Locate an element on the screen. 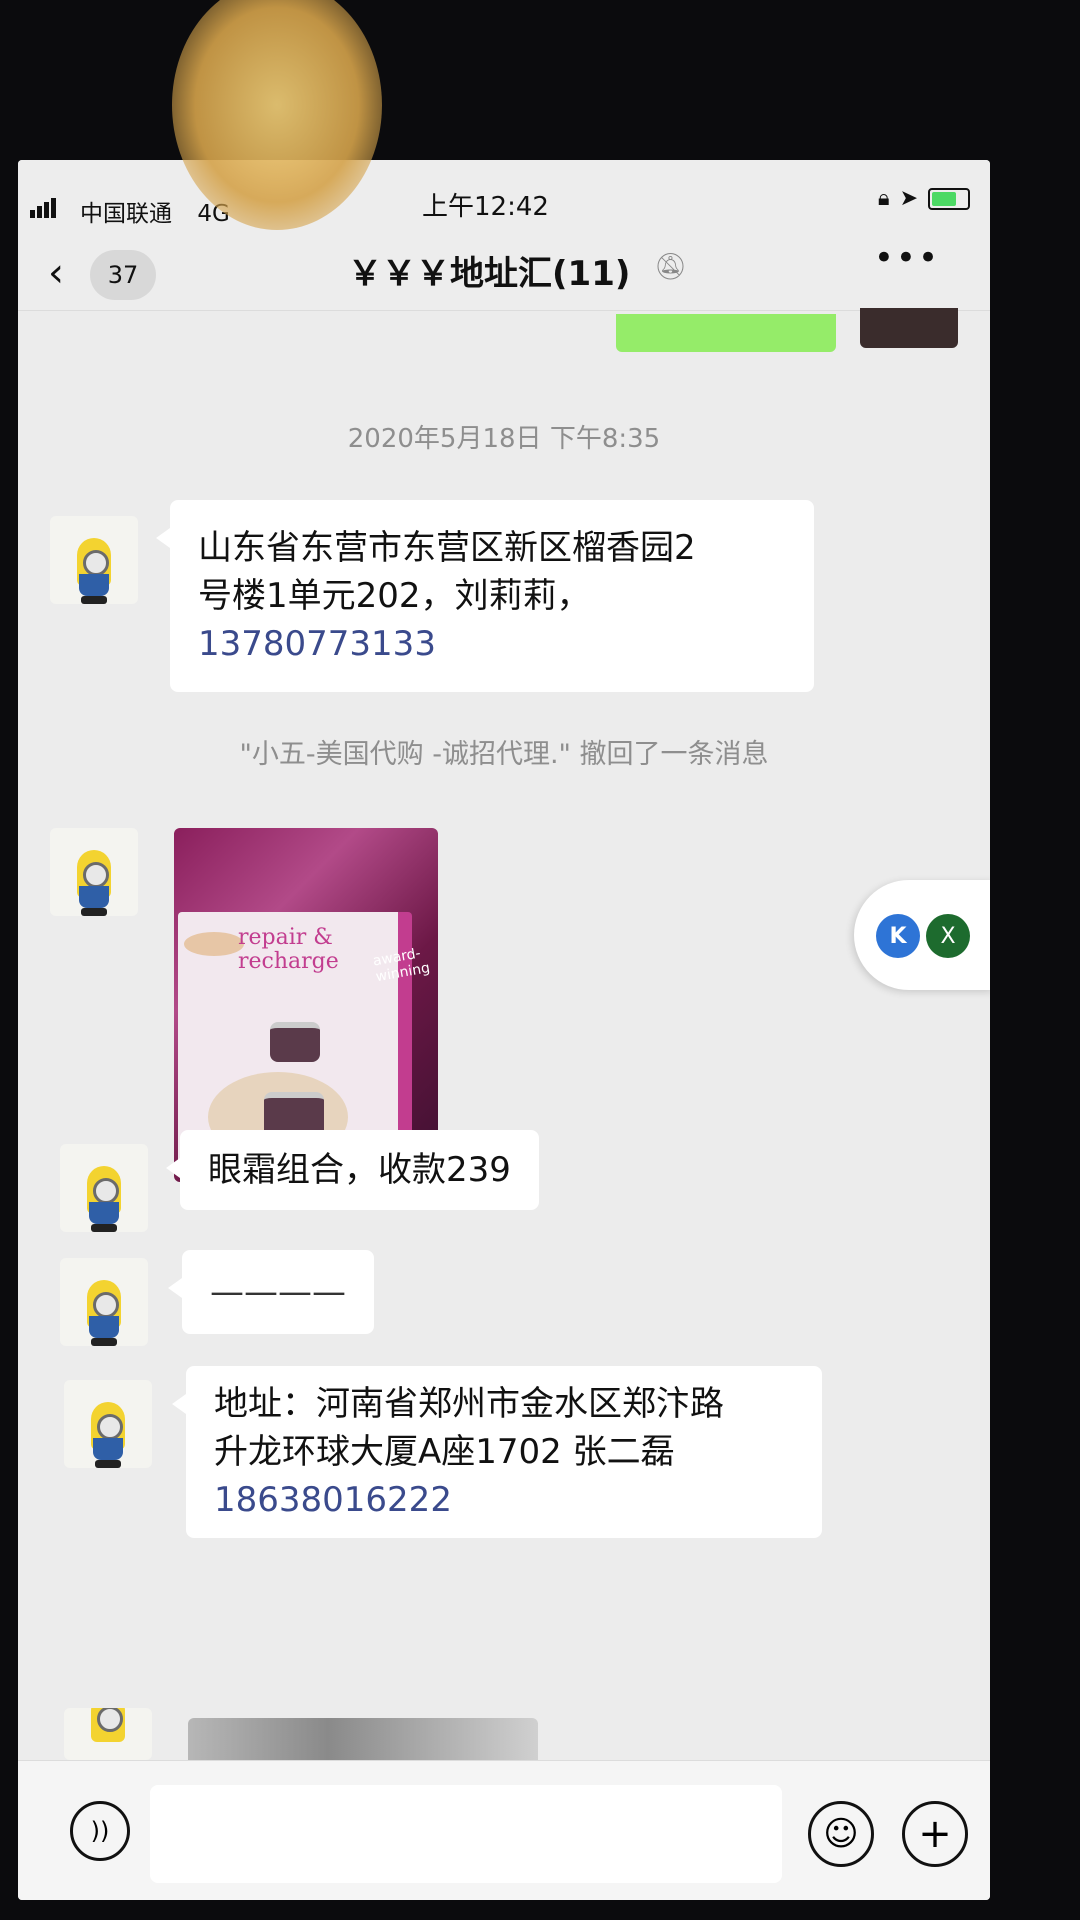 This screenshot has width=1080, height=1920. status-bar: 中国联通 4G 上午12:42 🔒︎ ➤ is located at coordinates (504, 195).